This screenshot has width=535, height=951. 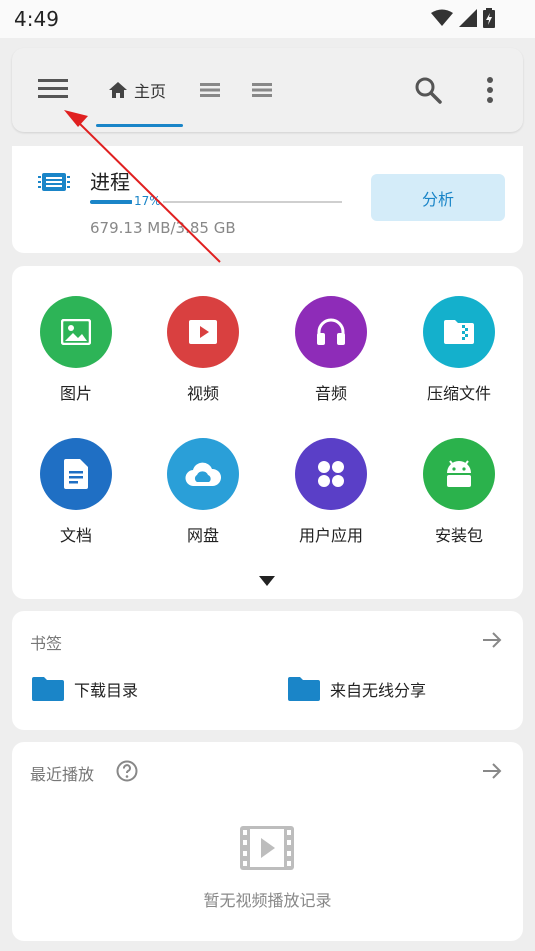 I want to click on expand-more-icon, so click(x=267, y=581).